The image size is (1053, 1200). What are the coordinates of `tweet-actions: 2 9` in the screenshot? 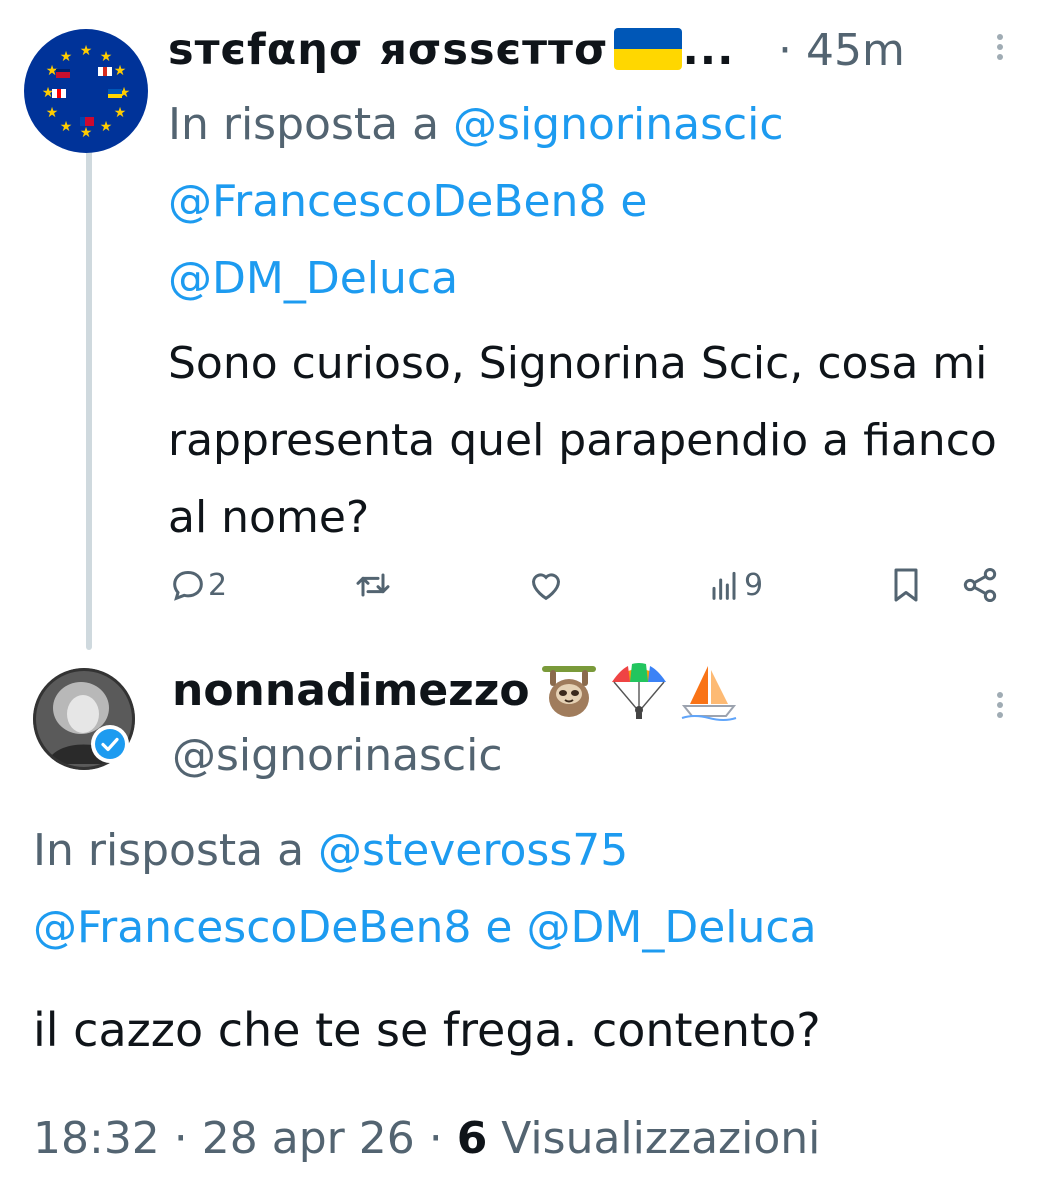 It's located at (593, 585).